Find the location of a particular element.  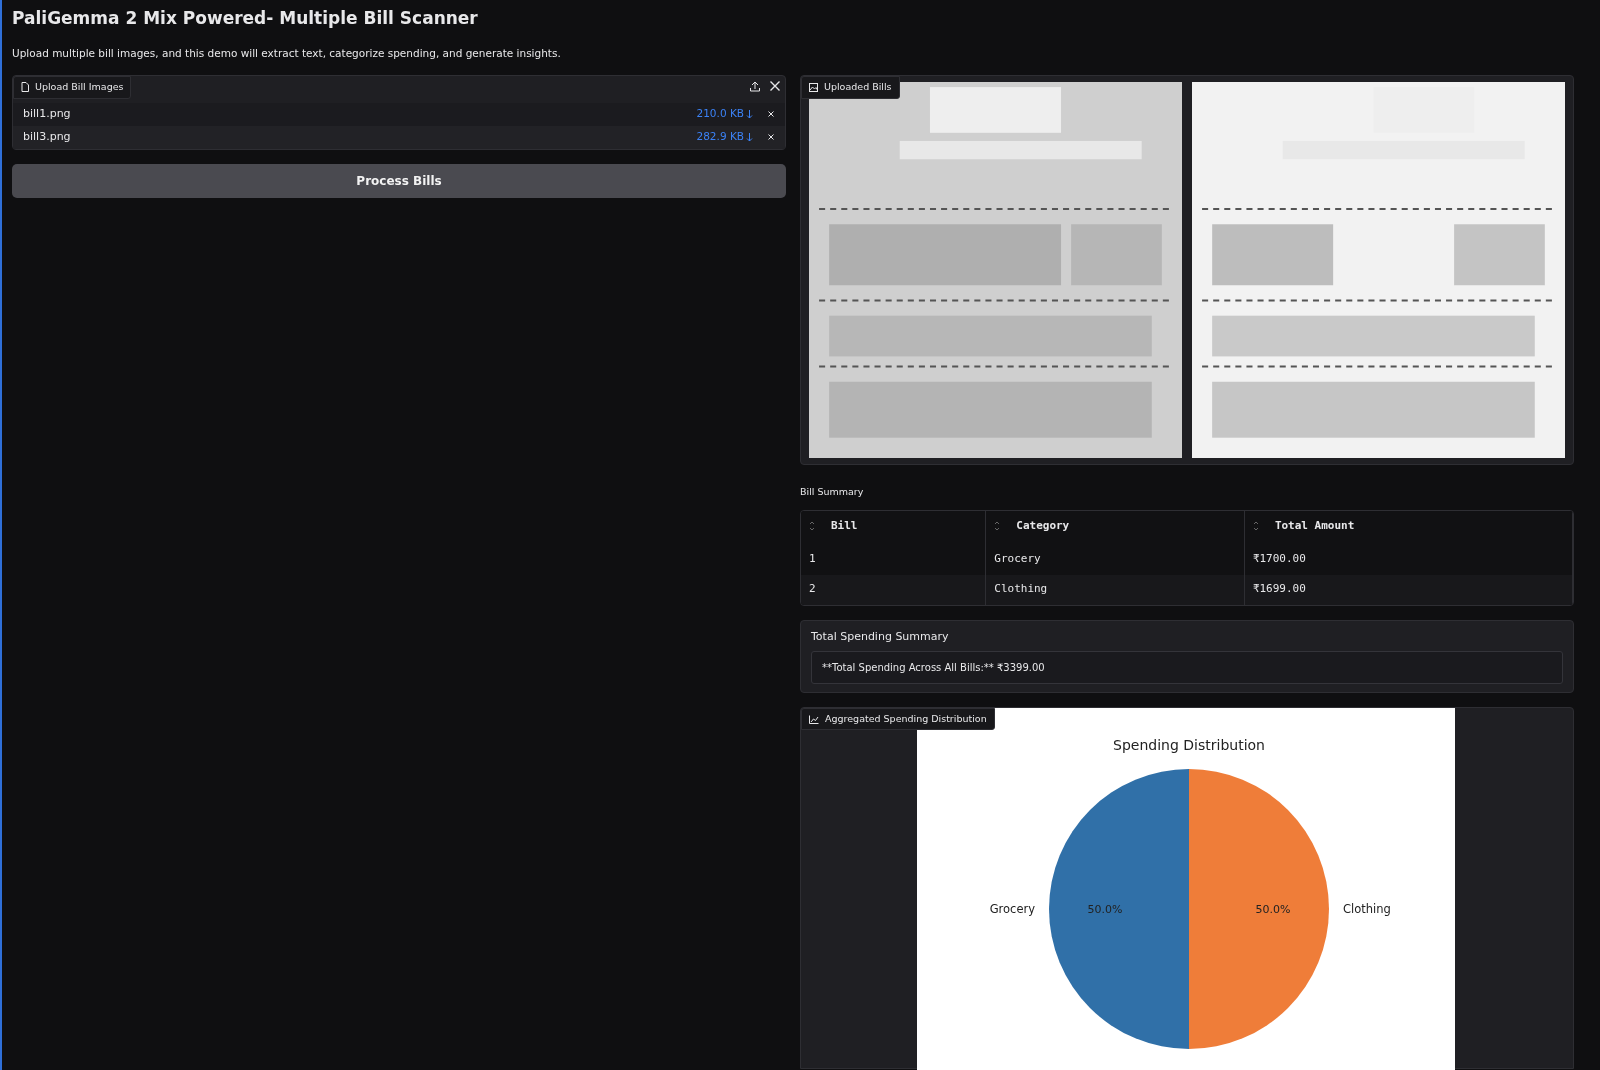

chart-title: Spending Distribution is located at coordinates (1189, 745).